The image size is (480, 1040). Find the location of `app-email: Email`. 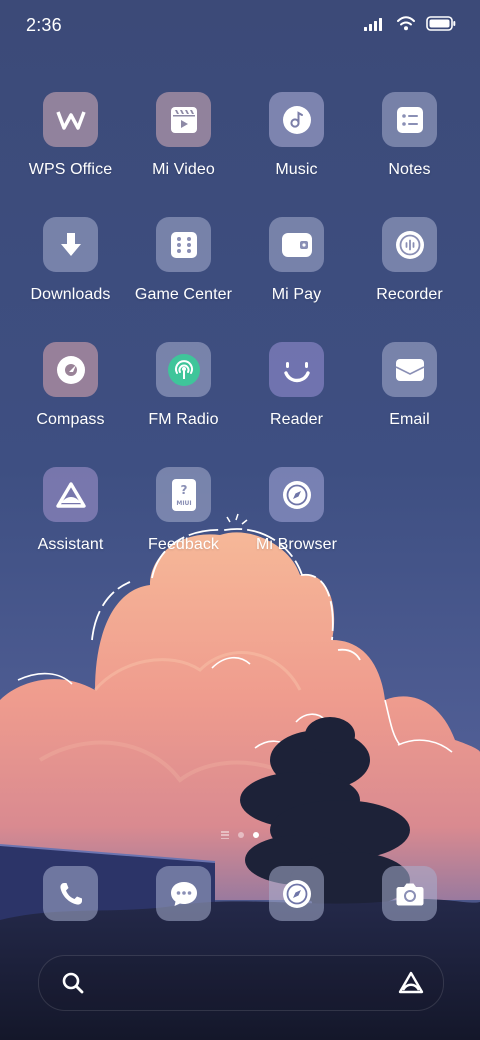

app-email: Email is located at coordinates (409, 385).